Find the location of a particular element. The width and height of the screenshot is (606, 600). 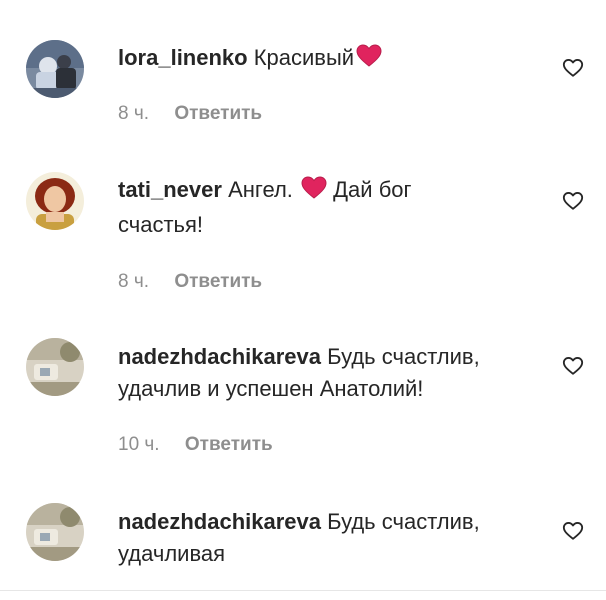

comment-username: lora_linenko is located at coordinates (183, 57).